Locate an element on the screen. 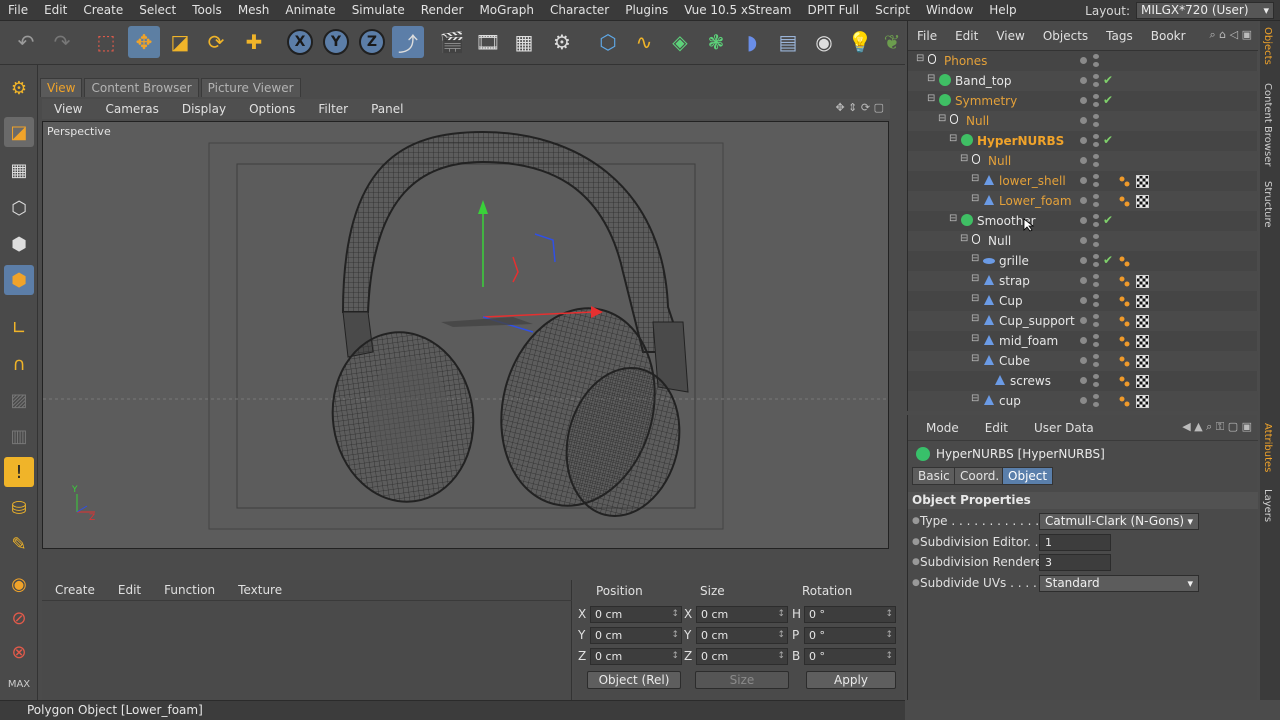  tab-coord: Coord. is located at coordinates (980, 476).